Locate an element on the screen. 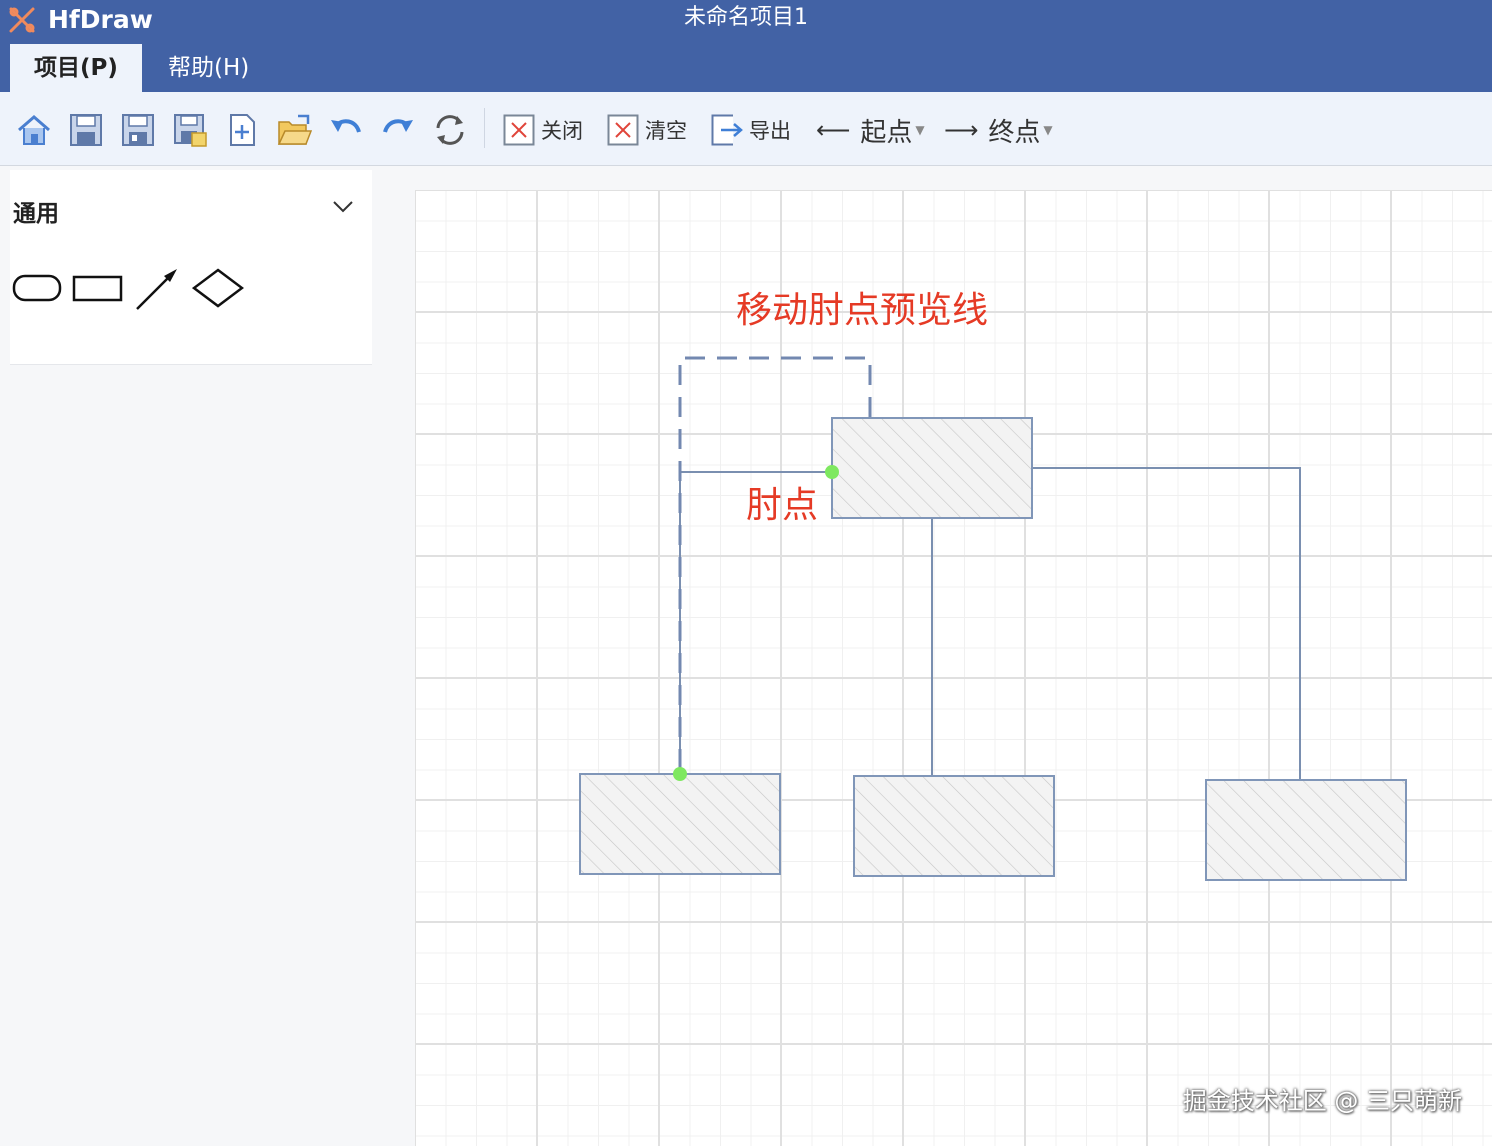  watermark: 掘金技术社区 @ 三只萌新 is located at coordinates (1322, 1101).